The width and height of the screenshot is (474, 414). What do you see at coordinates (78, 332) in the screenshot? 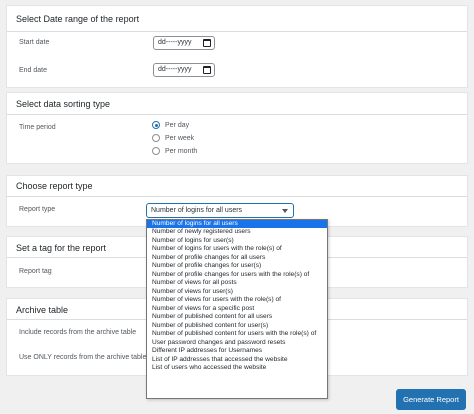
I see `include-archive-label: Include records from the archive table` at bounding box center [78, 332].